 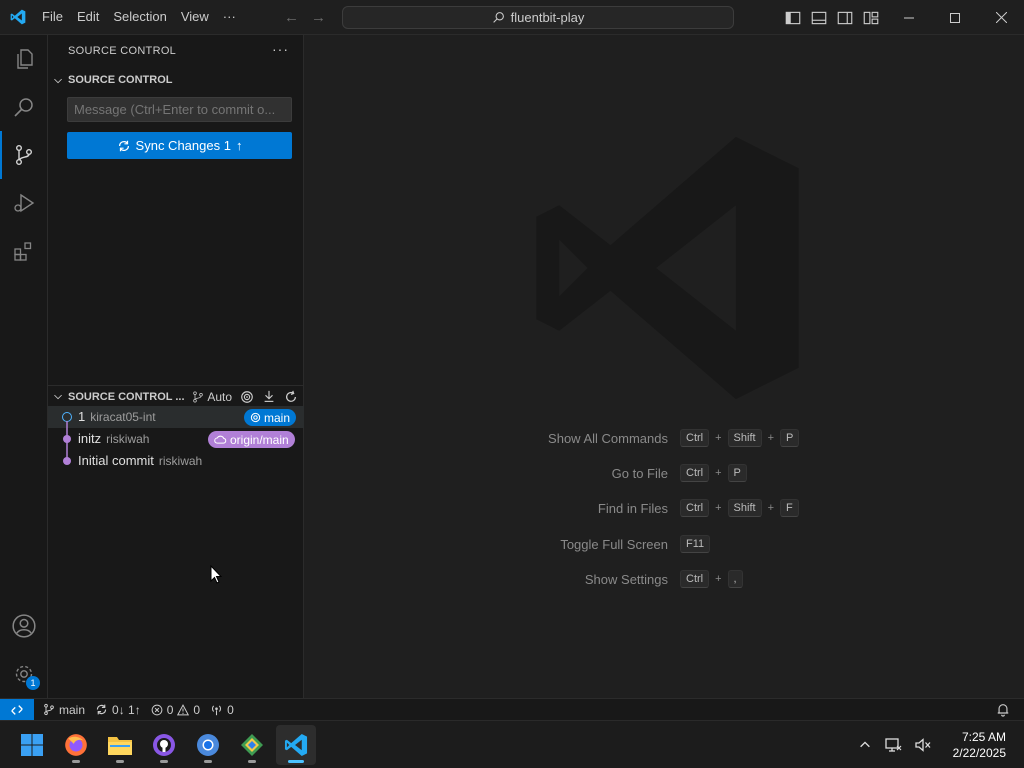 I want to click on taskbar-github-desktop, so click(x=164, y=745).